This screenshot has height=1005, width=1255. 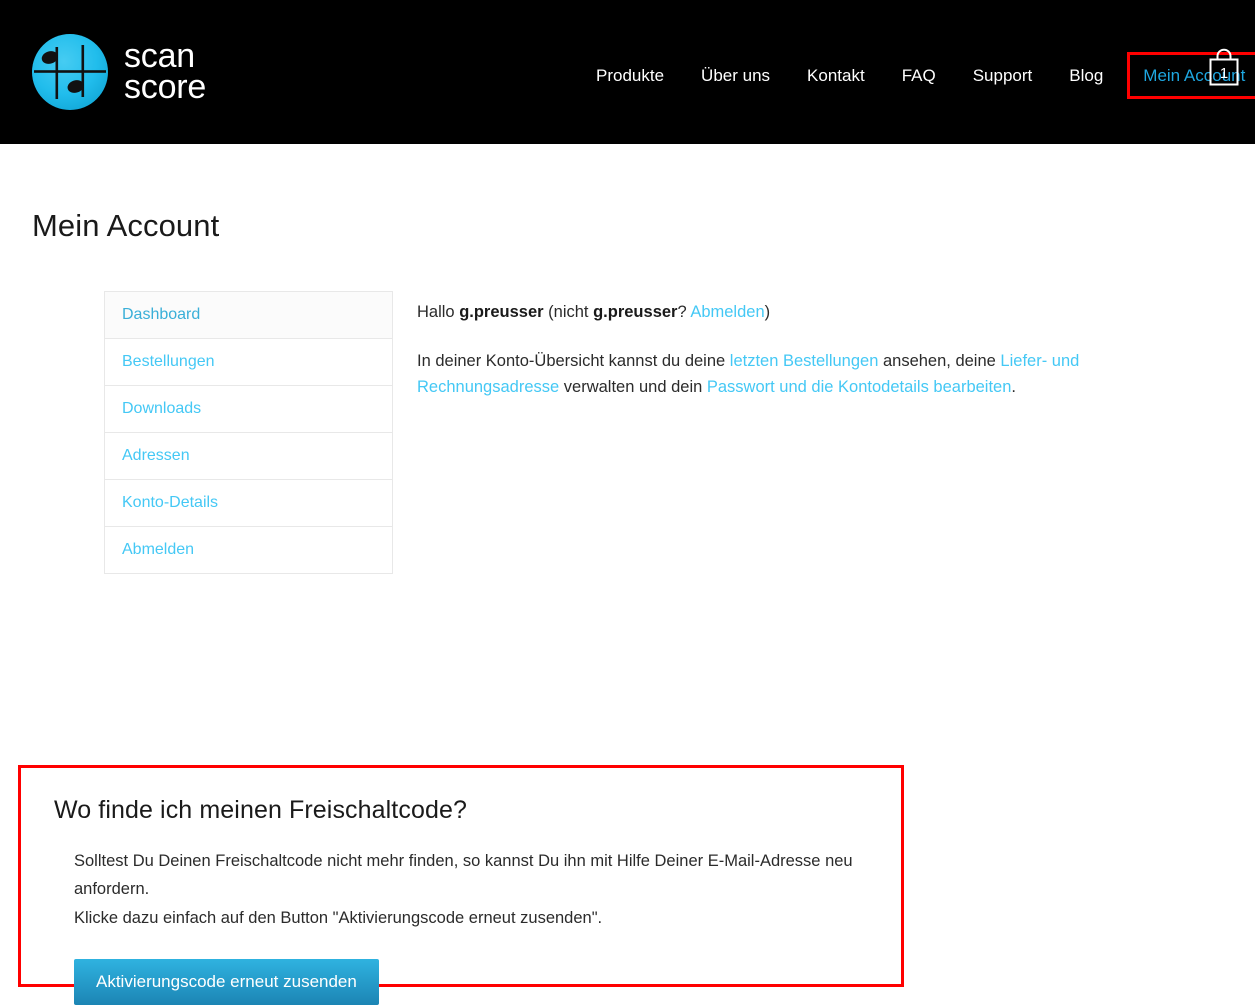 What do you see at coordinates (836, 75) in the screenshot?
I see `nav-item-kontakt: Kontakt` at bounding box center [836, 75].